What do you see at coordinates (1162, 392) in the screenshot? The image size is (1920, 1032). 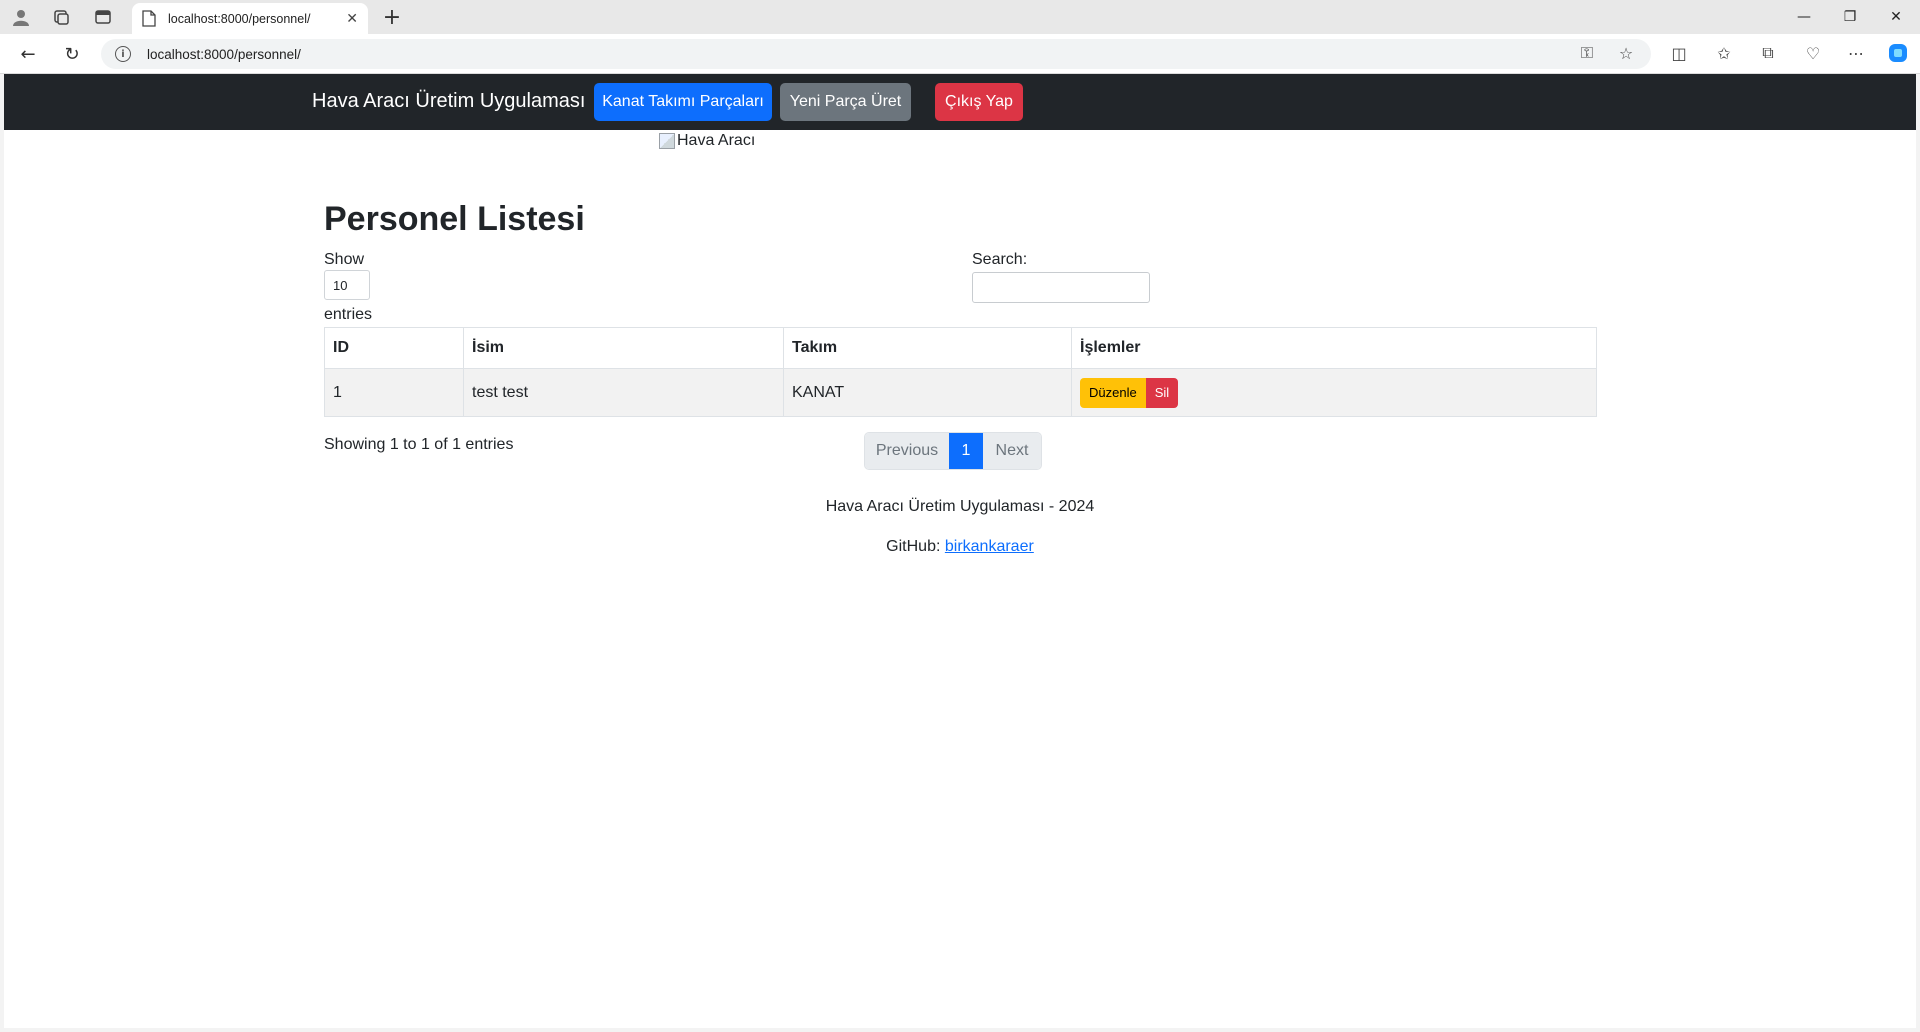 I see `delete-button: Sil` at bounding box center [1162, 392].